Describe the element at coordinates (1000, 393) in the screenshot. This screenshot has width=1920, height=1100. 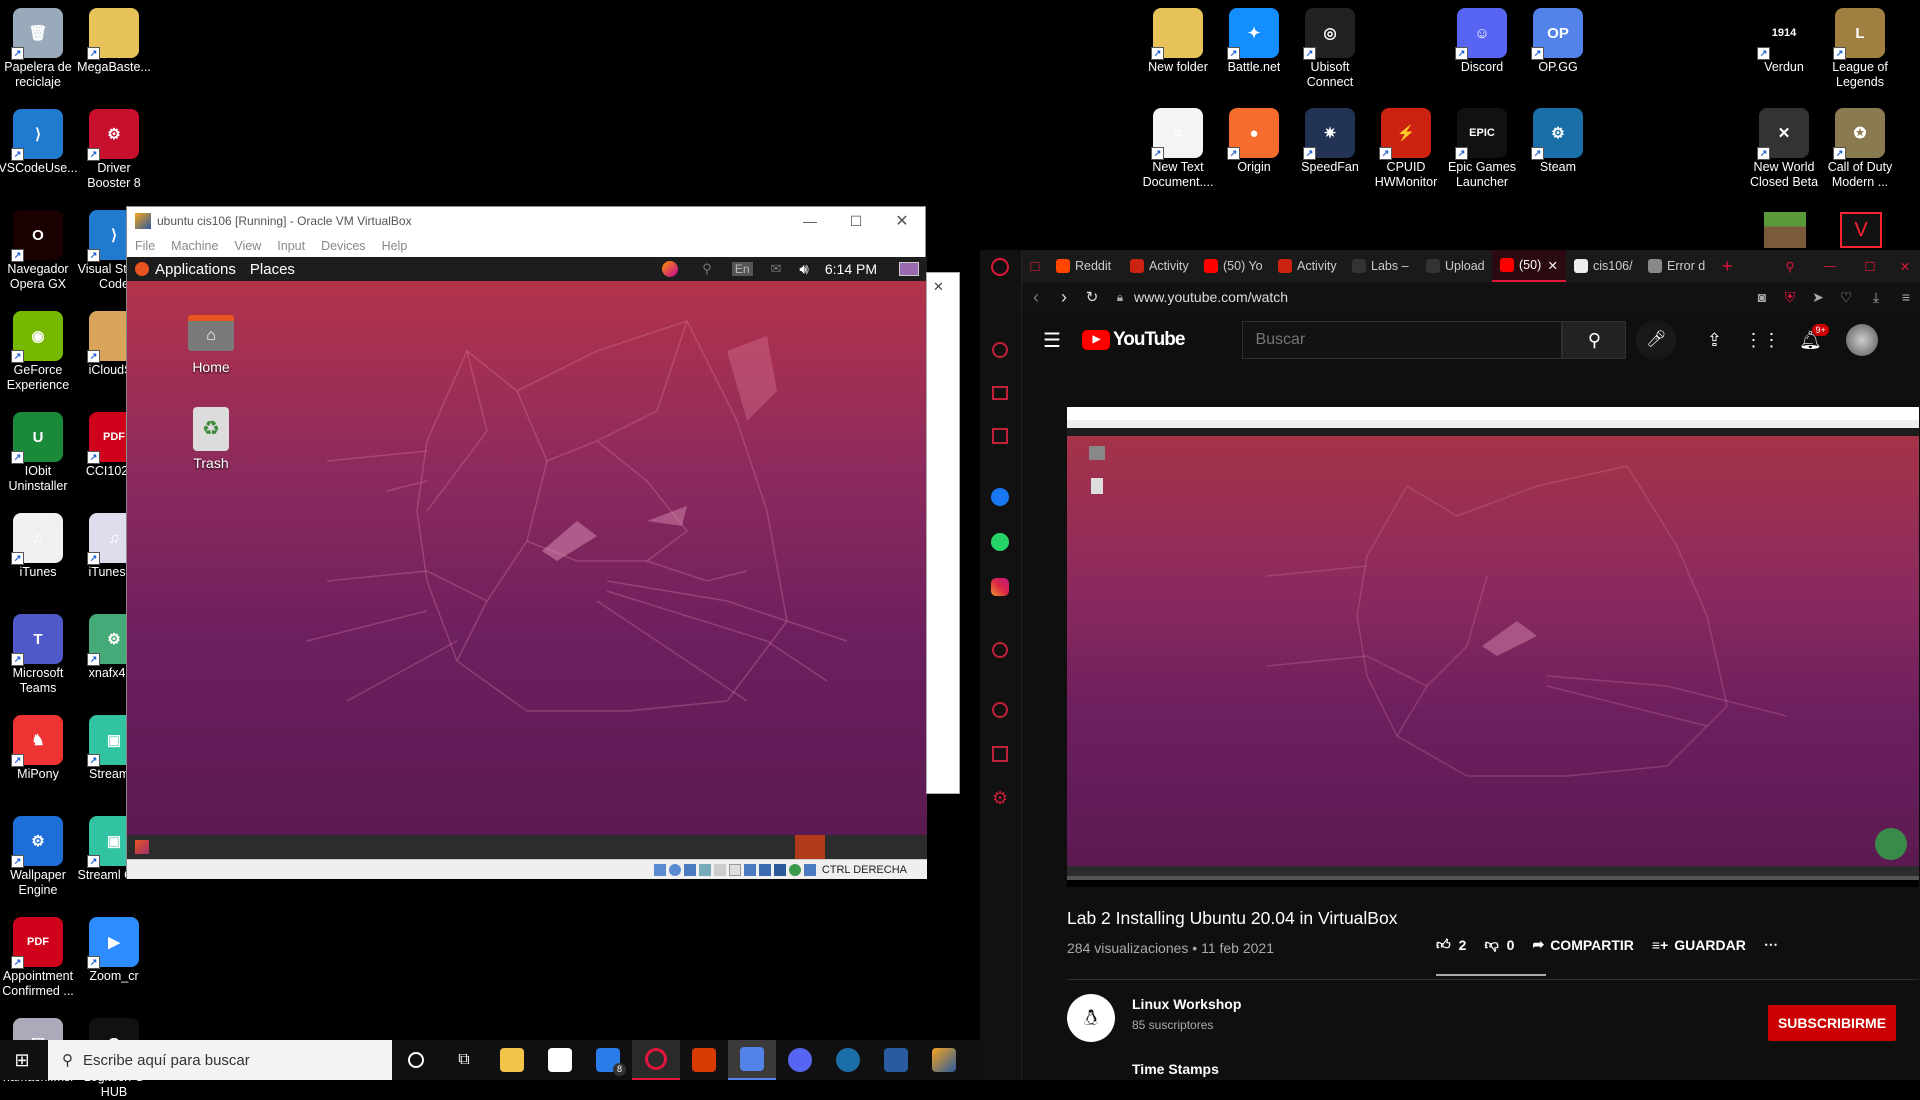
I see `gx-corner-icon` at that location.